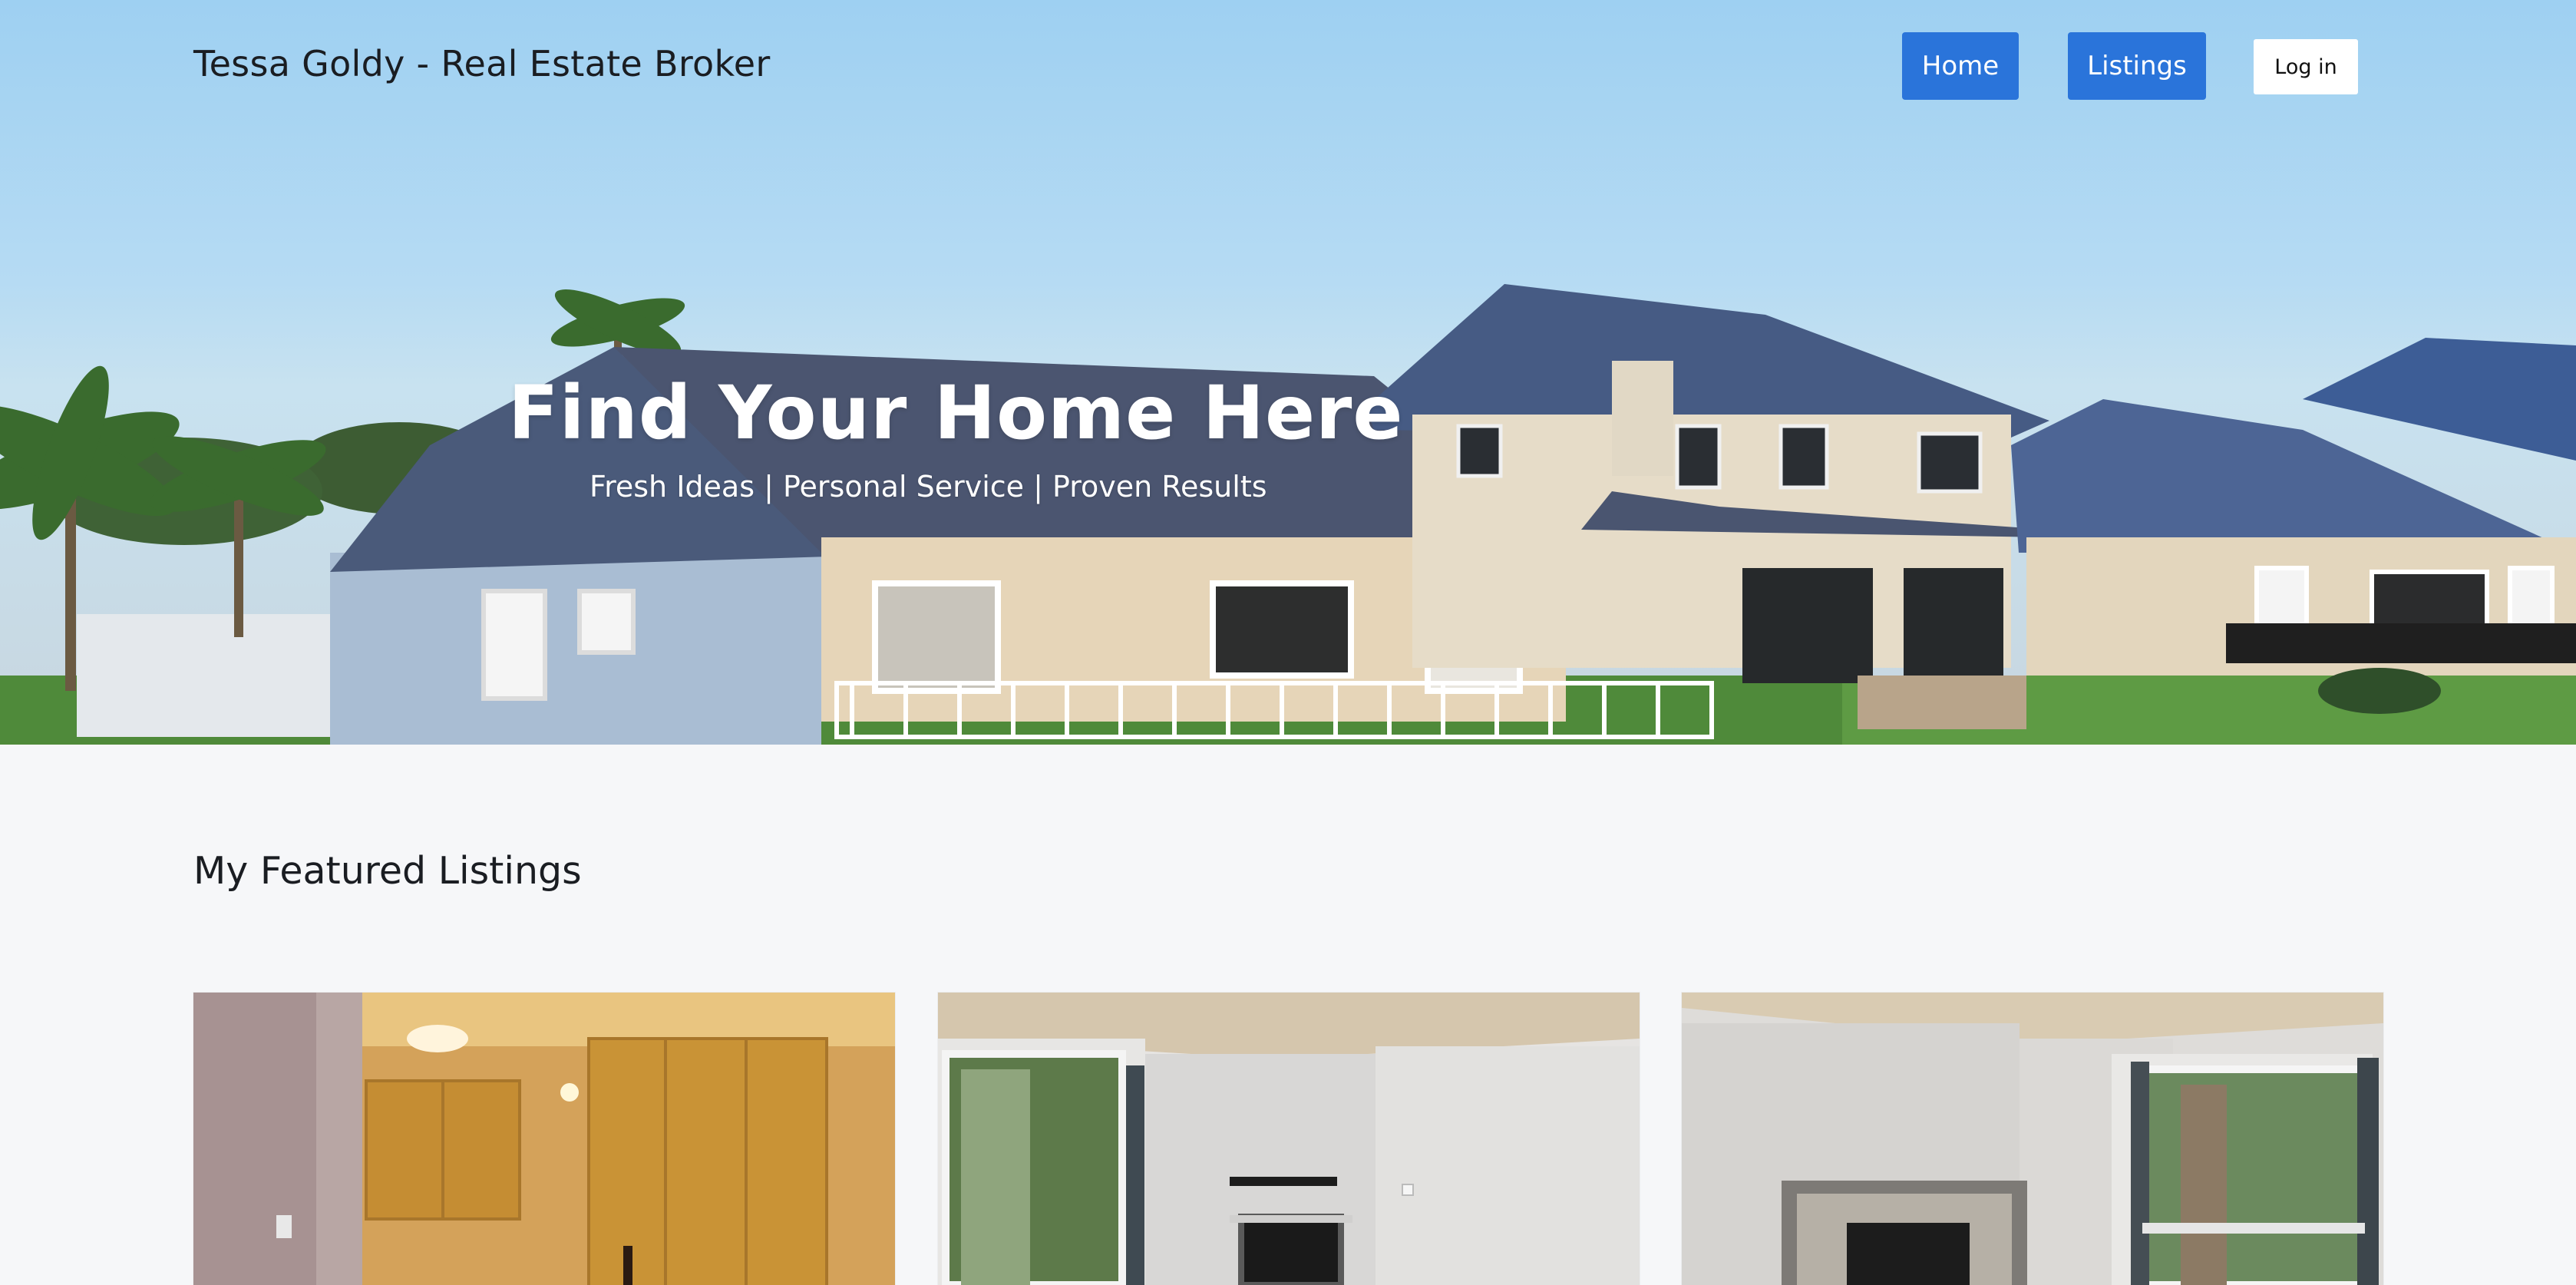  Describe the element at coordinates (956, 413) in the screenshot. I see `hero-title: Find Your Home Here` at that location.